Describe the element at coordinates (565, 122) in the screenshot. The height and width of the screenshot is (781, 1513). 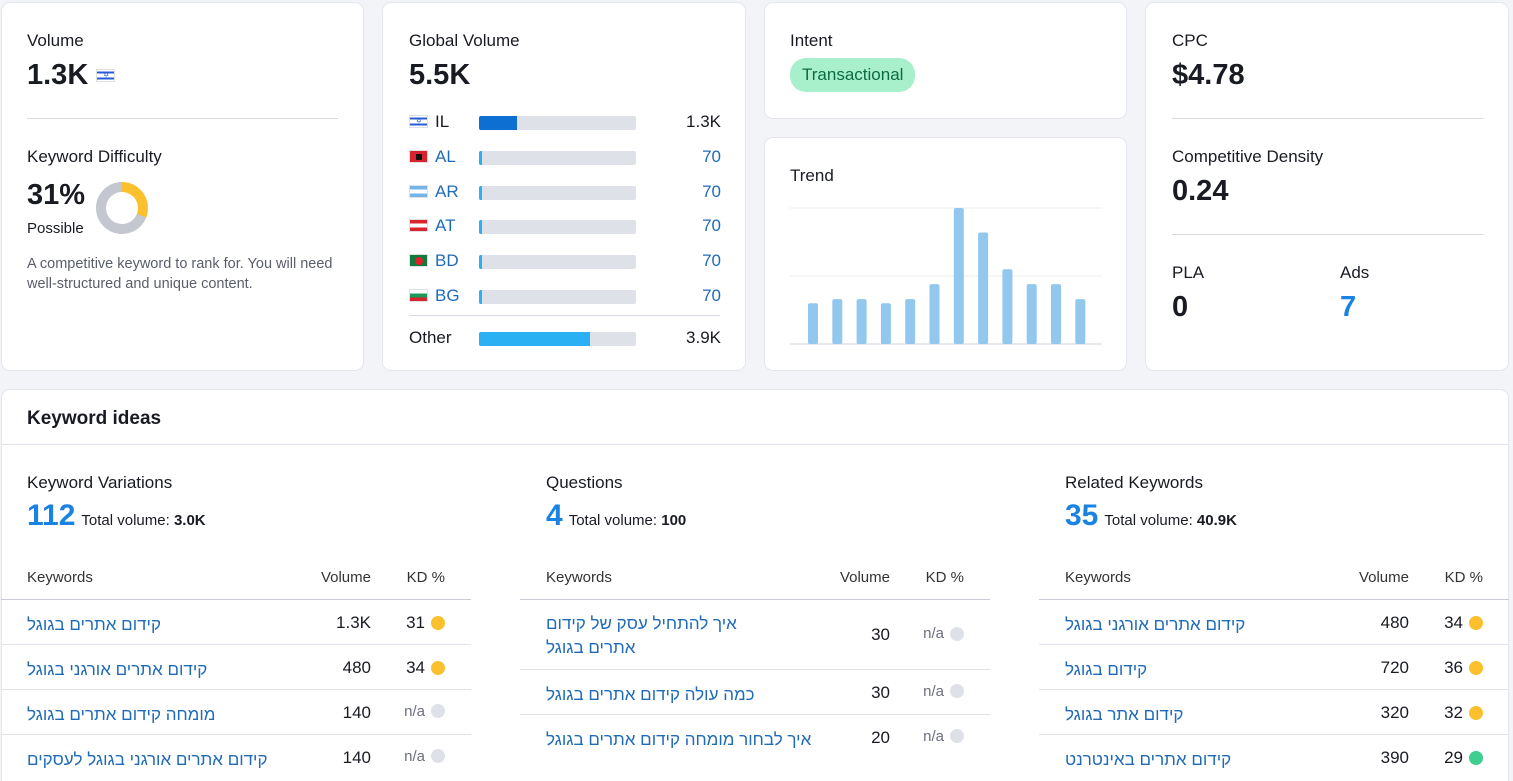
I see `country-row-il: IL 1.3K` at that location.